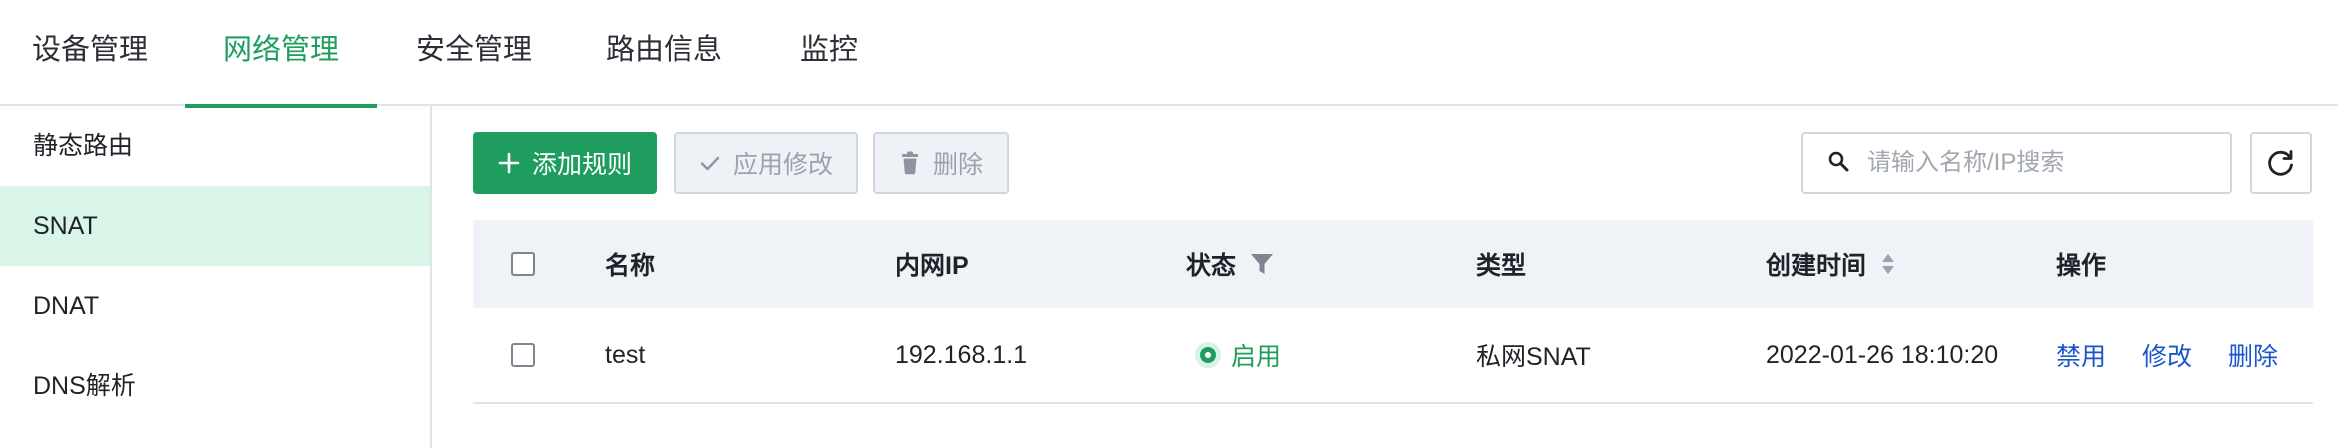 This screenshot has height=448, width=2338. I want to click on sidebar-item-dns: DNS解析, so click(215, 386).